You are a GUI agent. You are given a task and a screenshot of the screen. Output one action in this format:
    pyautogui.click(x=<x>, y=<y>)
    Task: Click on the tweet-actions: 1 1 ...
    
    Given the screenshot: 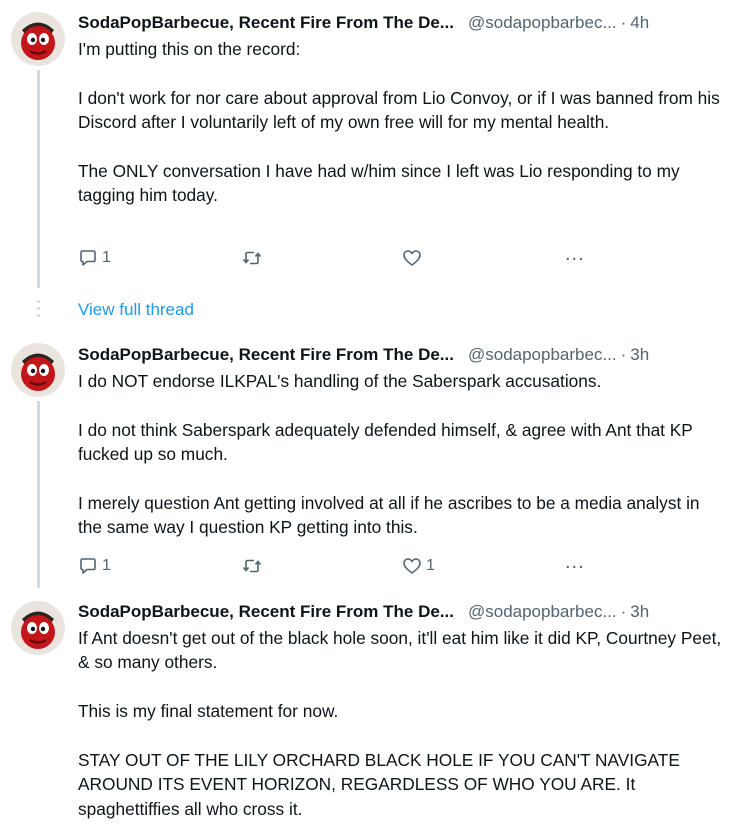 What is the action you would take?
    pyautogui.click(x=338, y=564)
    